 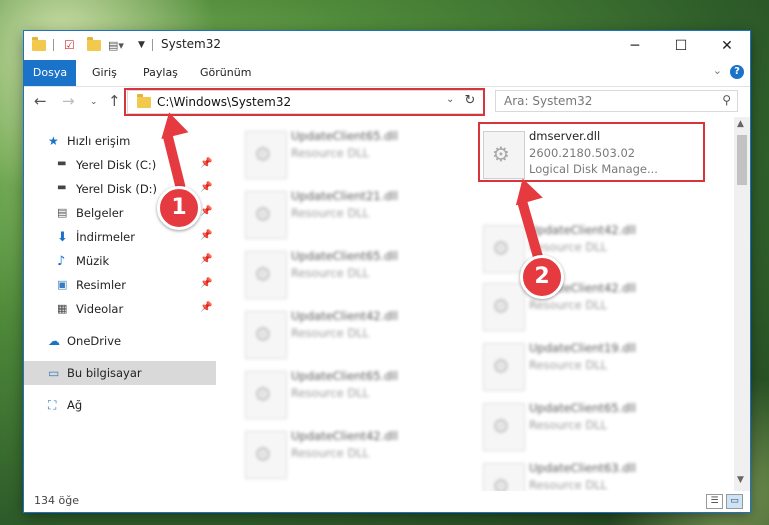 I want to click on file-item: UpdateClient19.dll Resource DLL, so click(x=596, y=365).